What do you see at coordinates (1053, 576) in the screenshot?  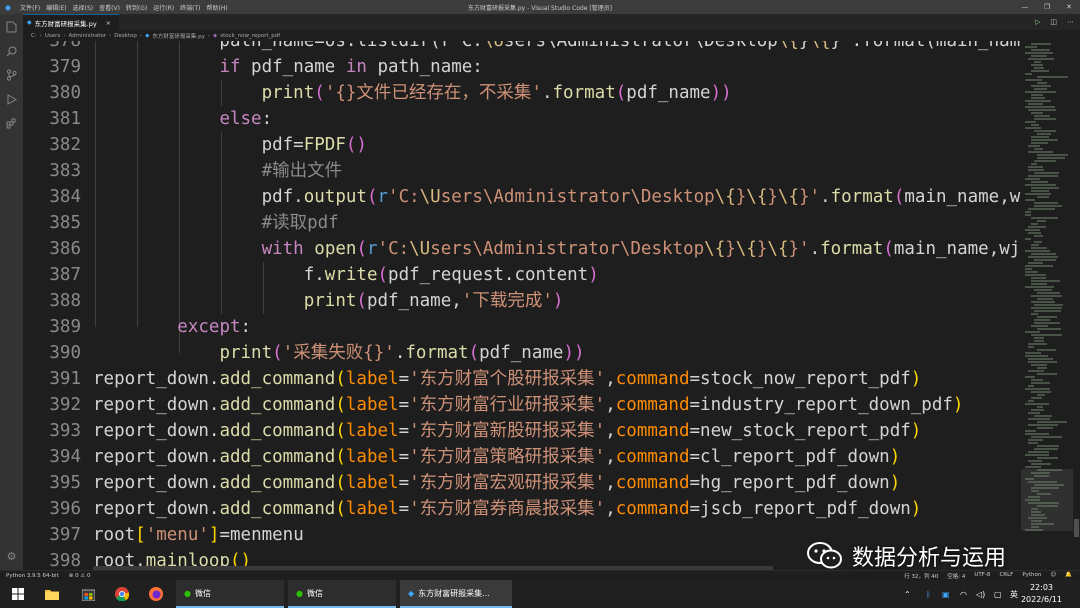 I see `feedback-icon: ☺` at bounding box center [1053, 576].